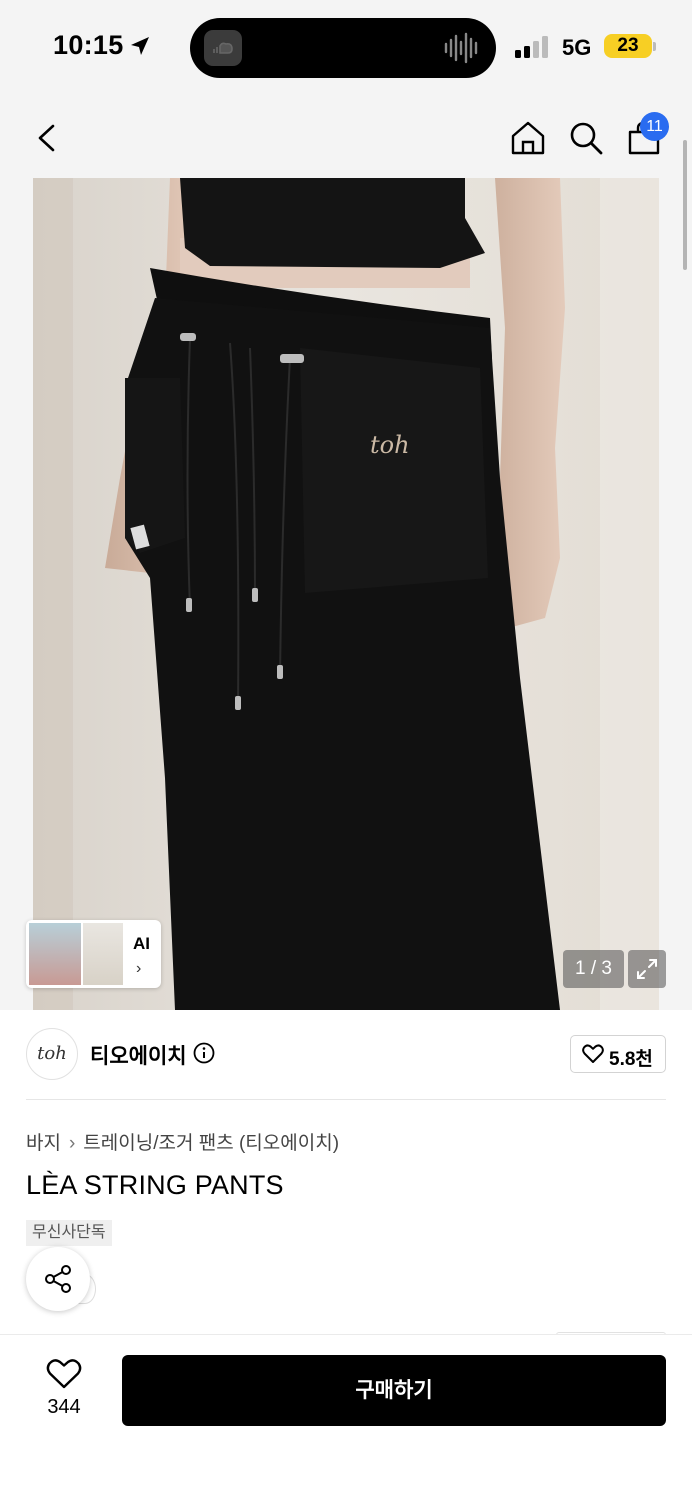  What do you see at coordinates (346, 137) in the screenshot?
I see `nav-bar` at bounding box center [346, 137].